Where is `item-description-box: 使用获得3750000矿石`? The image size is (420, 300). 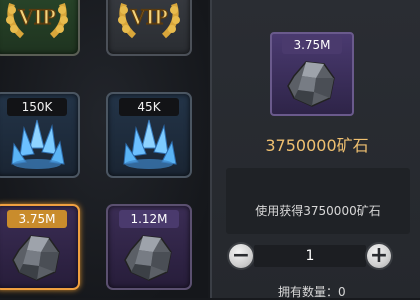 item-description-box: 使用获得3750000矿石 is located at coordinates (318, 201).